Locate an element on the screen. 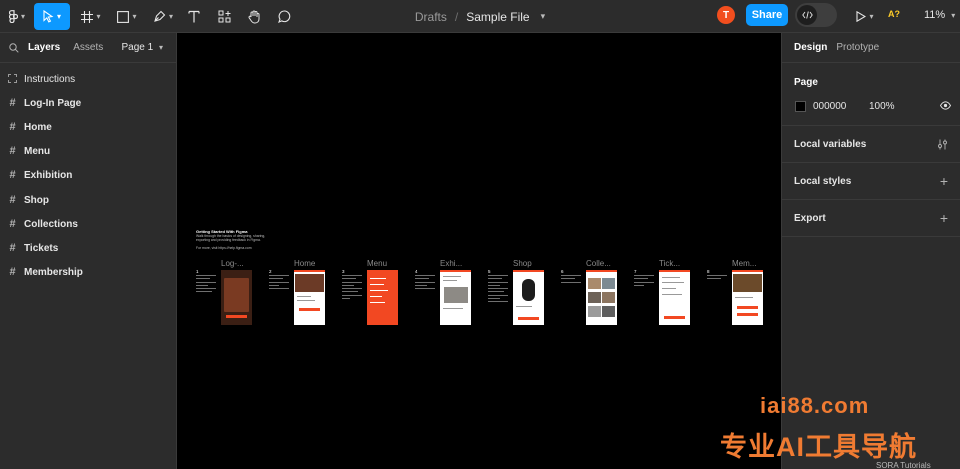  layer-item-collections: # Collections is located at coordinates (88, 224).